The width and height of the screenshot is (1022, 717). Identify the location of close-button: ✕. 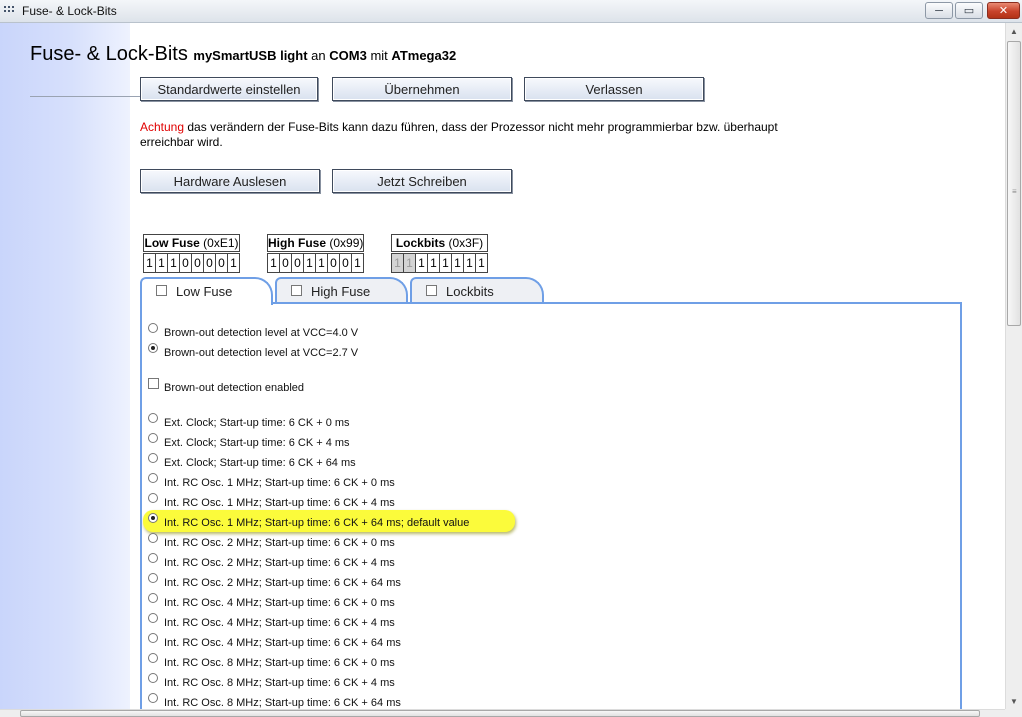
(1003, 10).